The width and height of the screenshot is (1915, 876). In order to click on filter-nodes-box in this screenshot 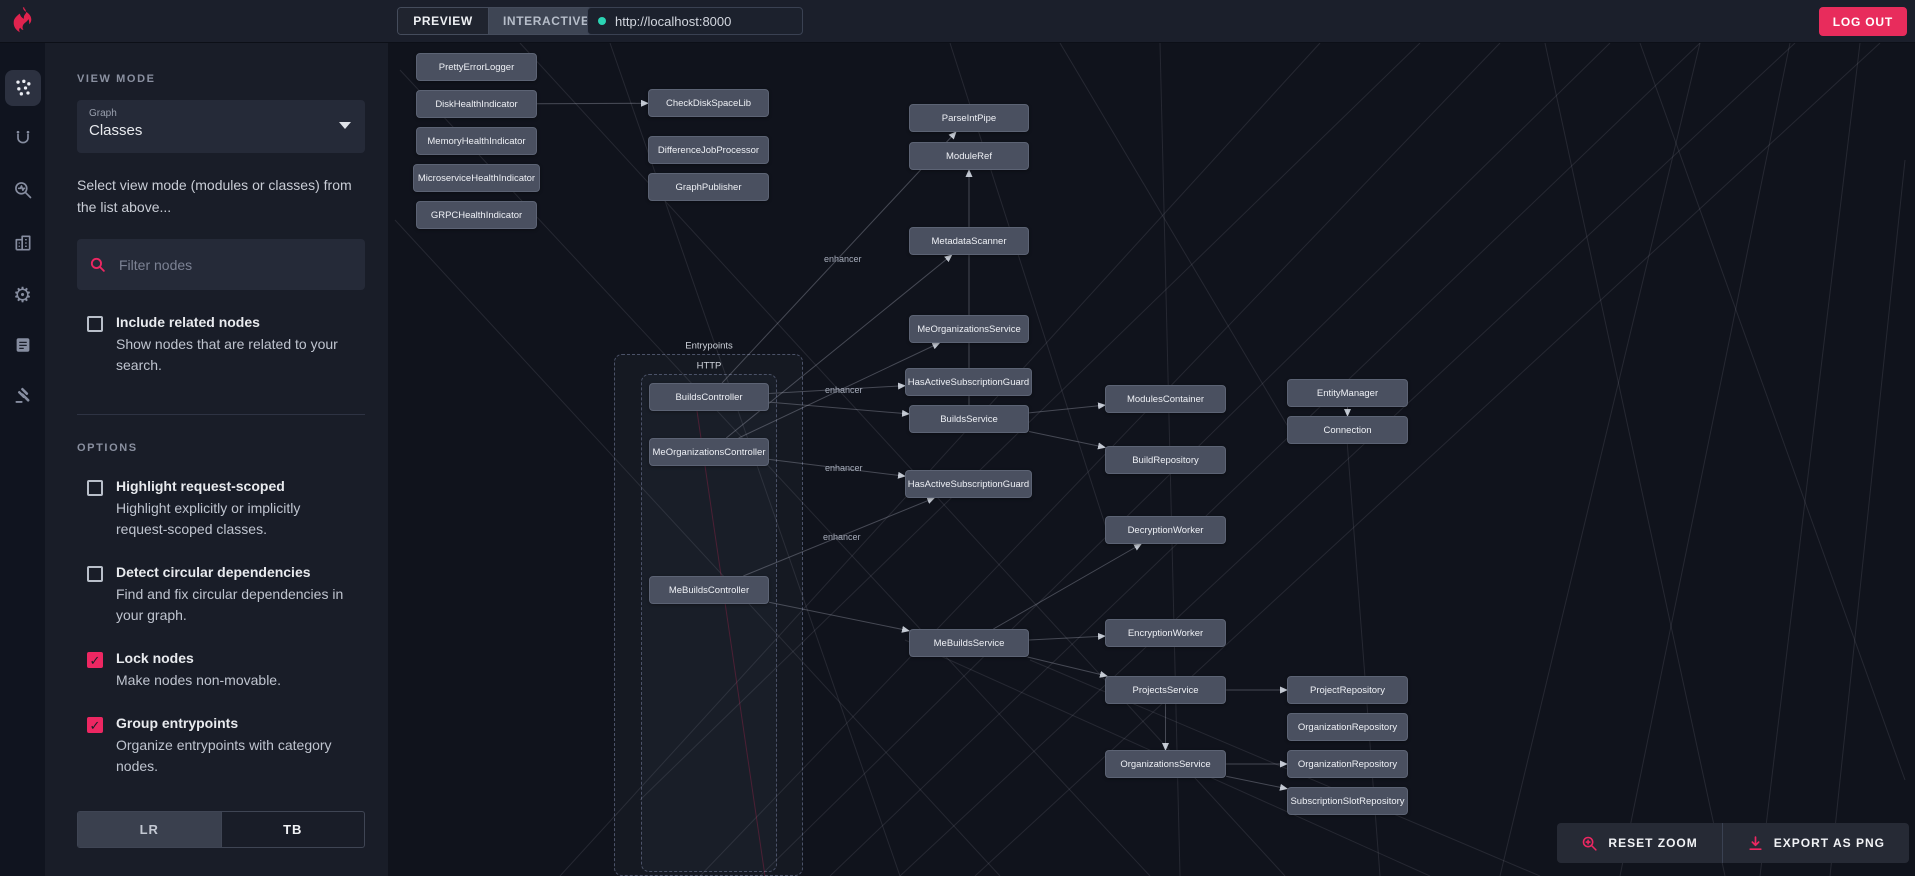, I will do `click(221, 264)`.